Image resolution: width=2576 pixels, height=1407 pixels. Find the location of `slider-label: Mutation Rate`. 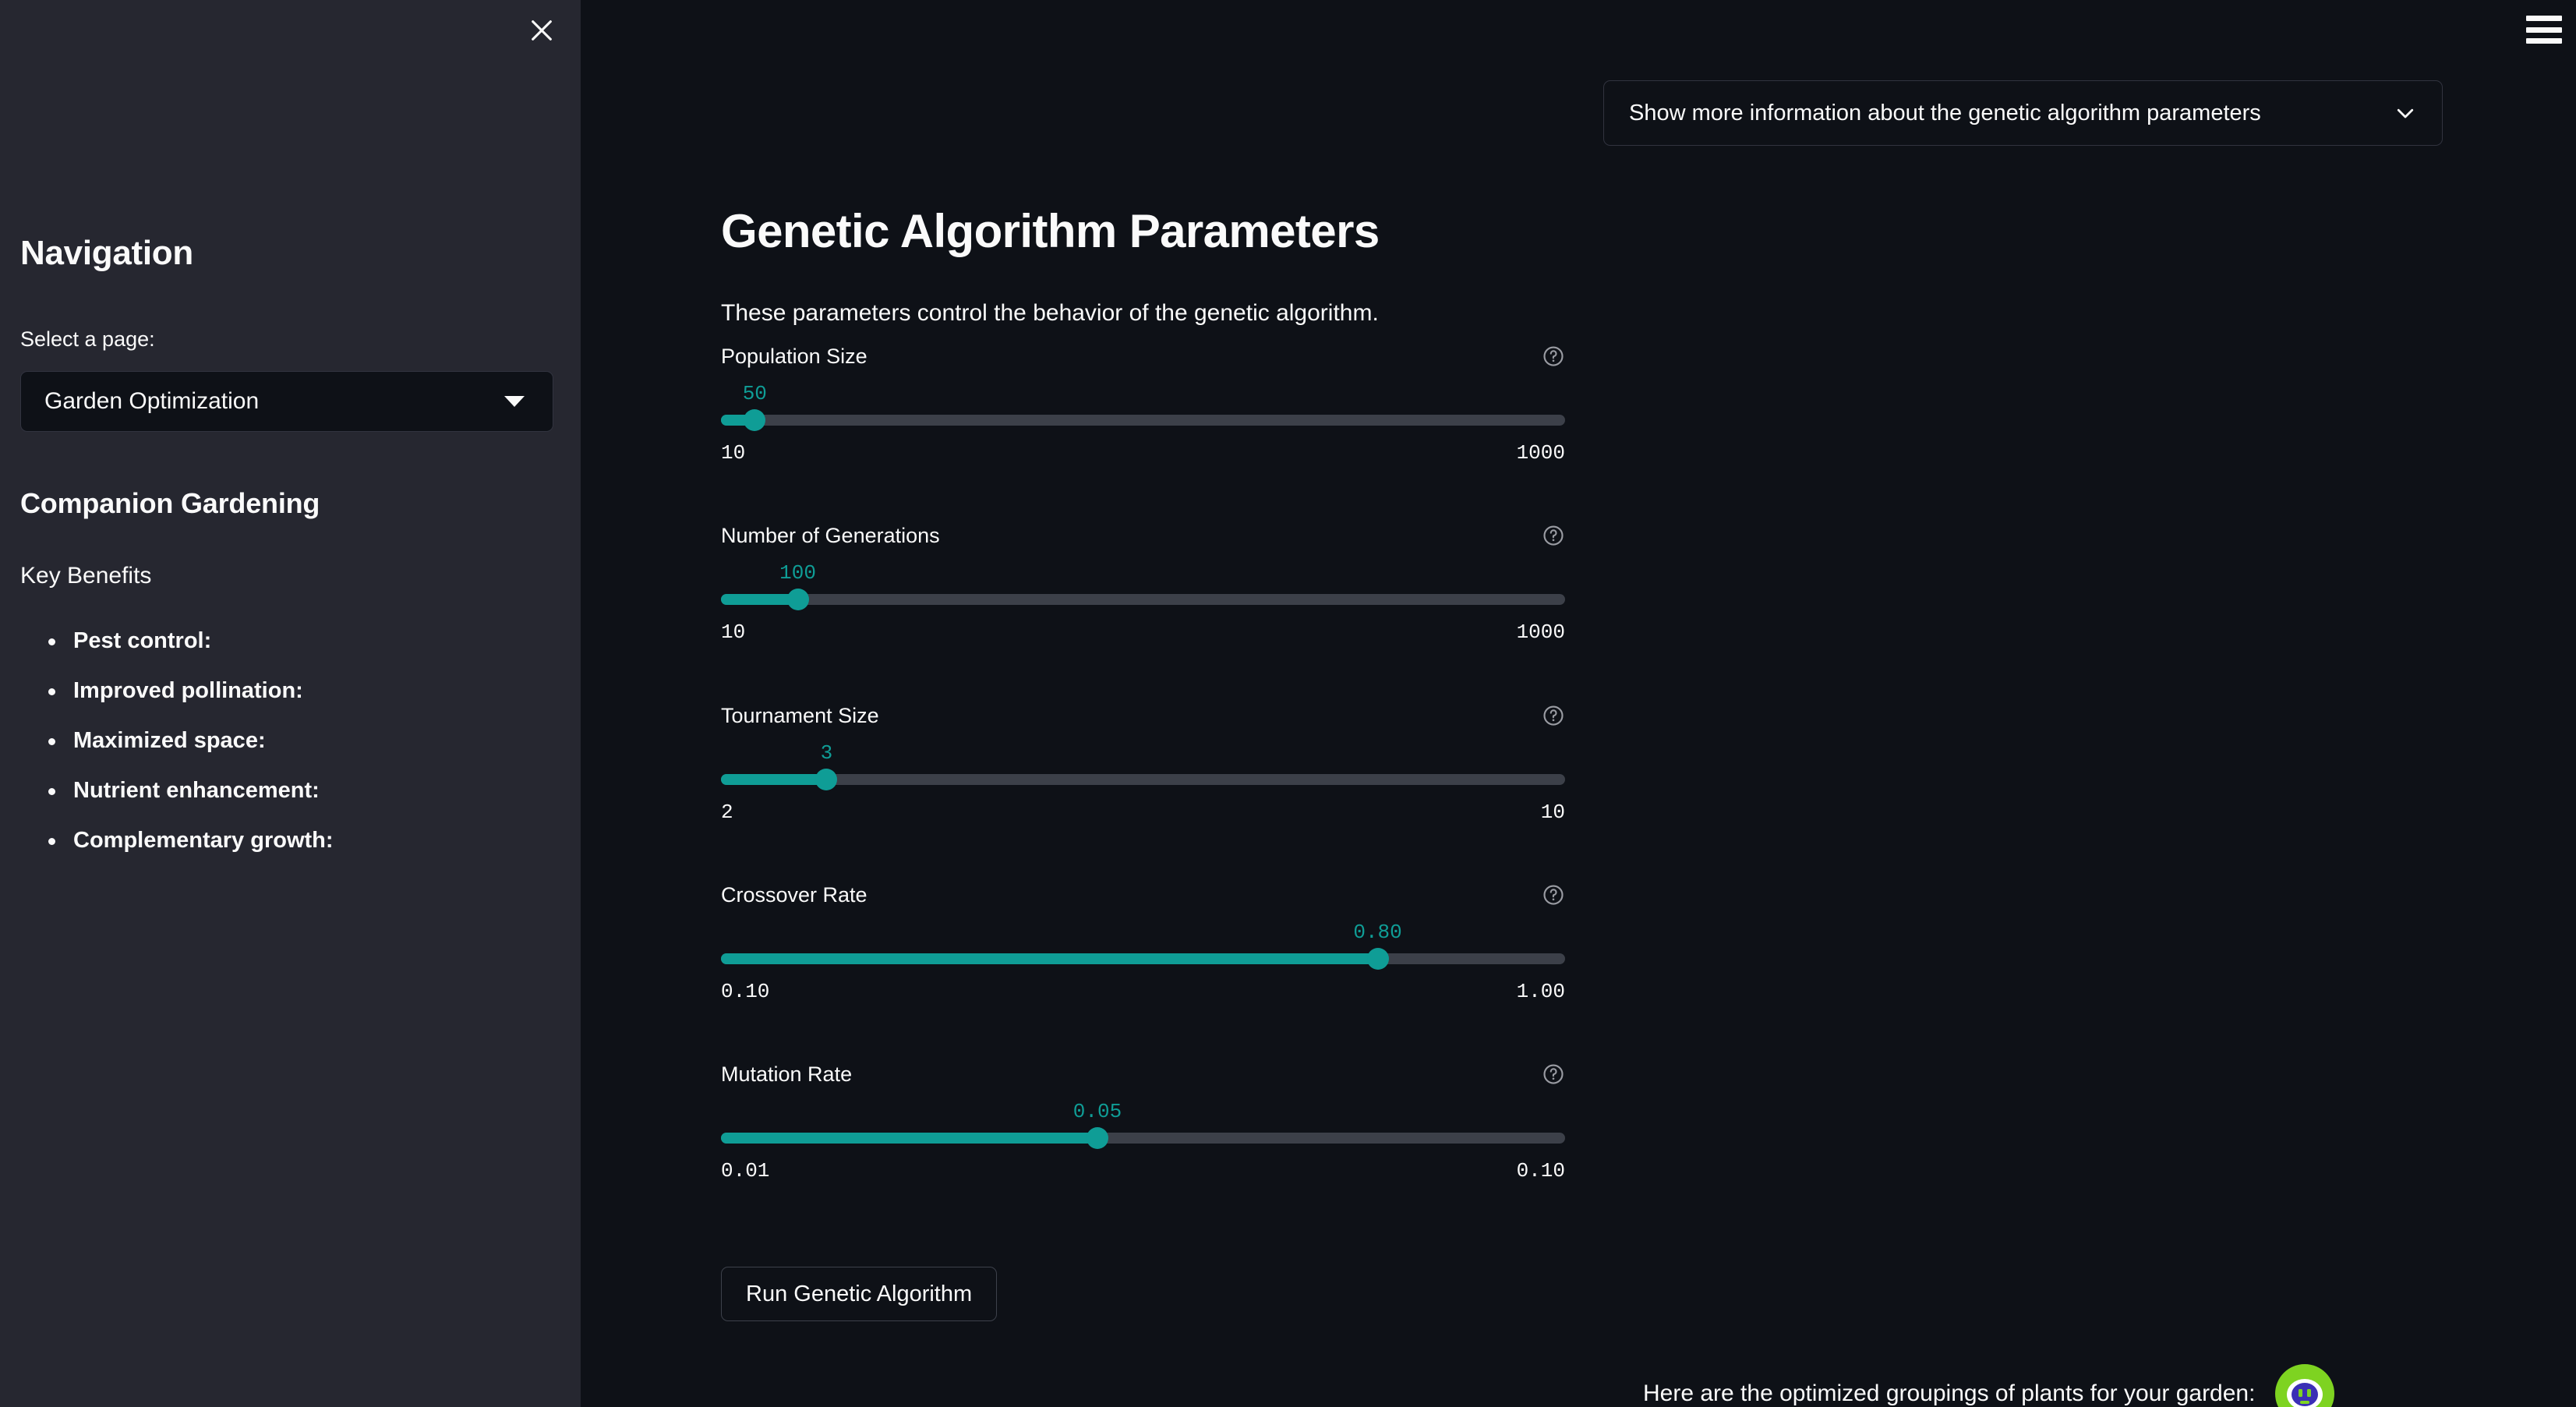

slider-label: Mutation Rate is located at coordinates (787, 1074).